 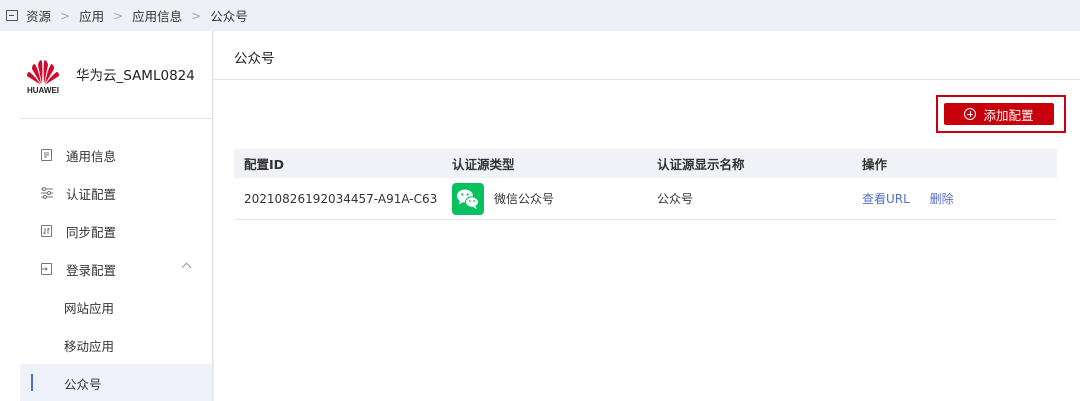 I want to click on sidebar-item-auth-config: 认证配置, so click(x=116, y=193).